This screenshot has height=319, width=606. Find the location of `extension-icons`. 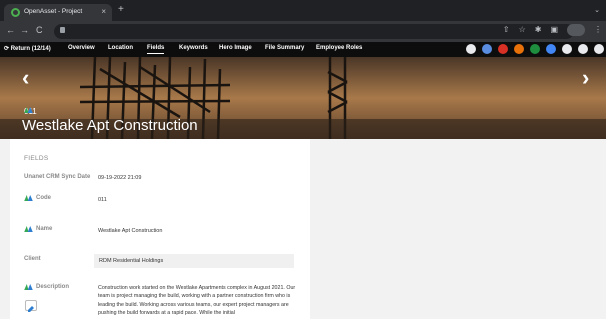

extension-icons is located at coordinates (535, 49).